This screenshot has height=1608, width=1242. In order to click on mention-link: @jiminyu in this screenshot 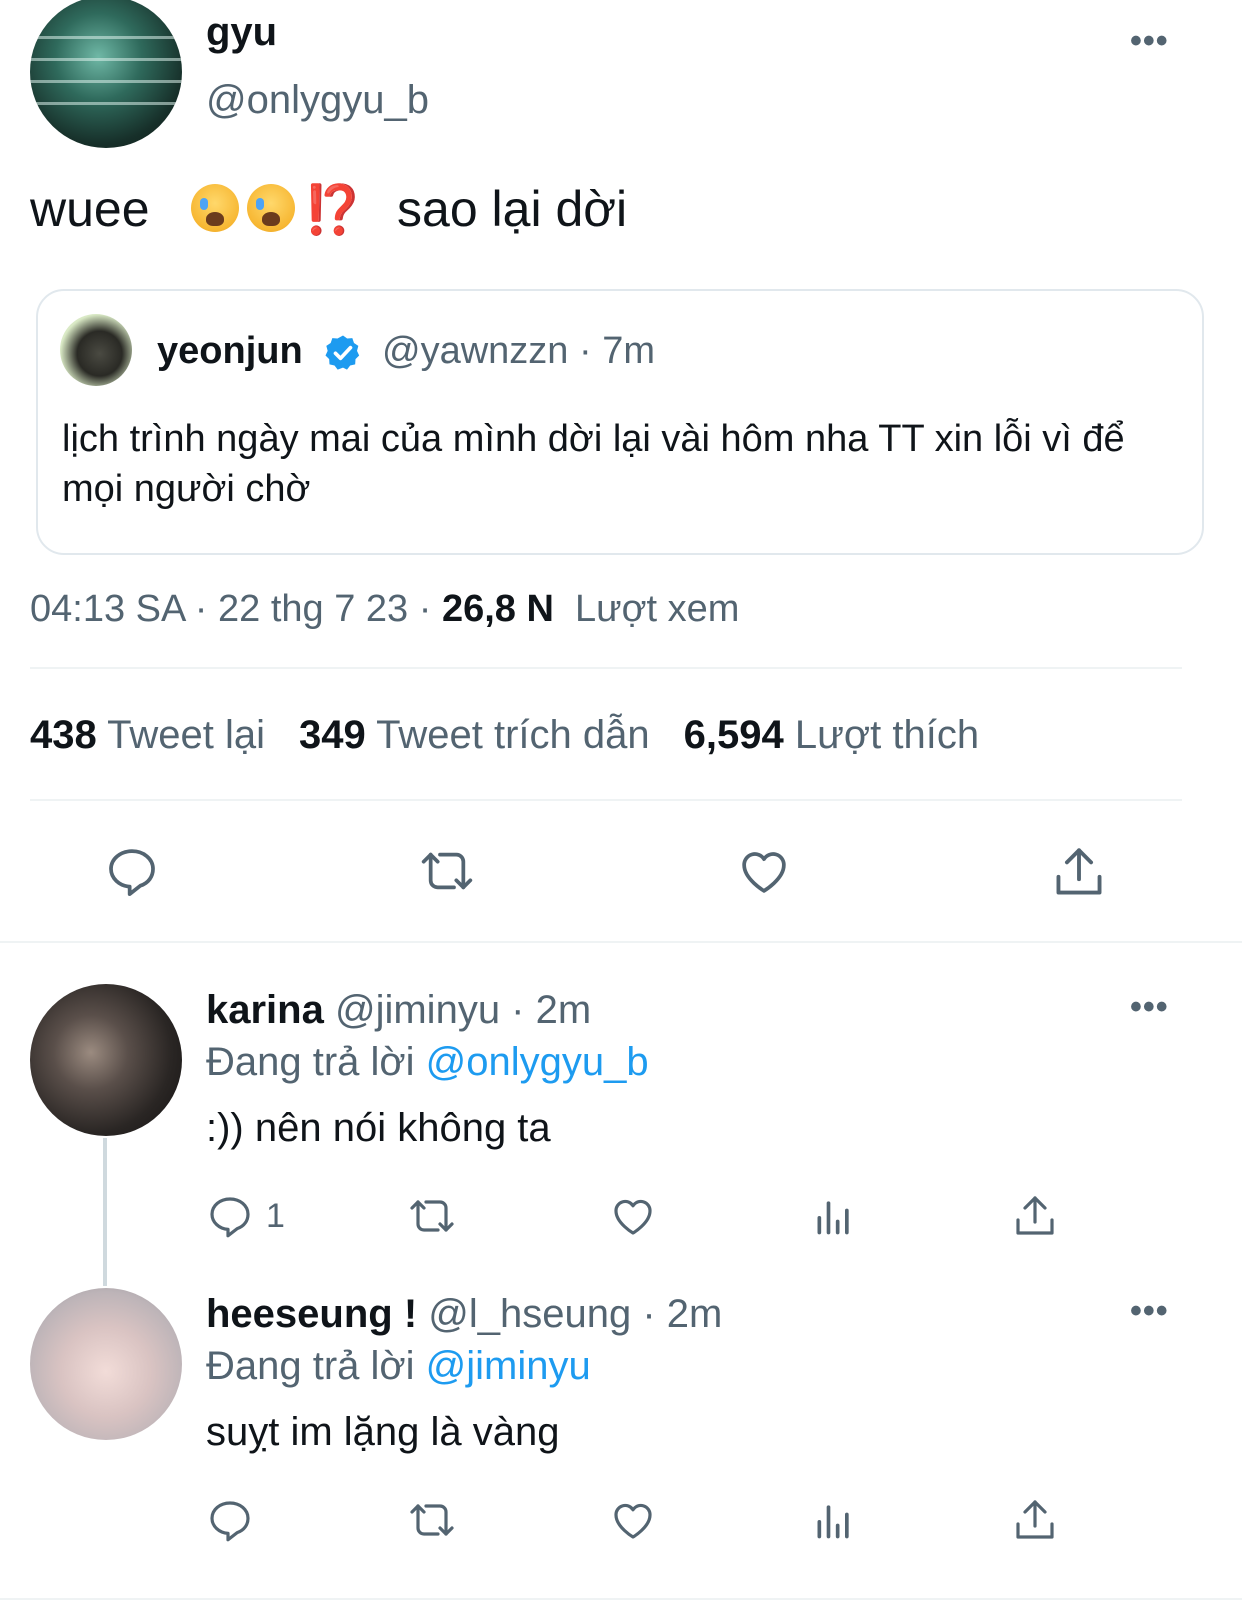, I will do `click(508, 1366)`.